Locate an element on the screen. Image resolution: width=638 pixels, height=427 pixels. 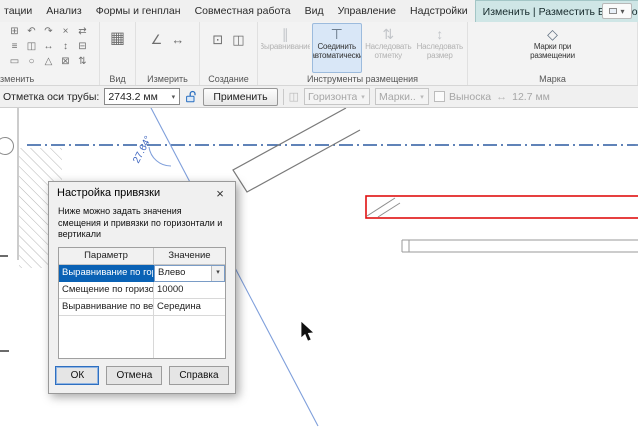
modify-tool-icon: ≡ is located at coordinates (14, 46).